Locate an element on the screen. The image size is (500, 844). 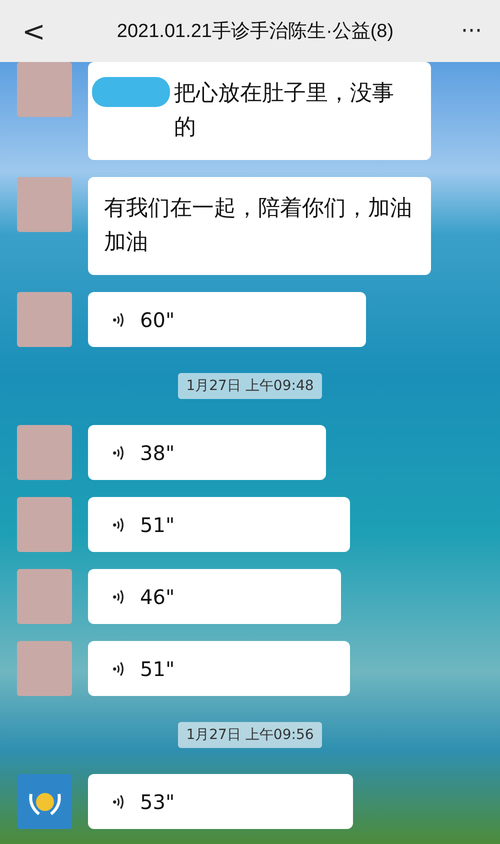
voice-duration: 53" is located at coordinates (157, 802).